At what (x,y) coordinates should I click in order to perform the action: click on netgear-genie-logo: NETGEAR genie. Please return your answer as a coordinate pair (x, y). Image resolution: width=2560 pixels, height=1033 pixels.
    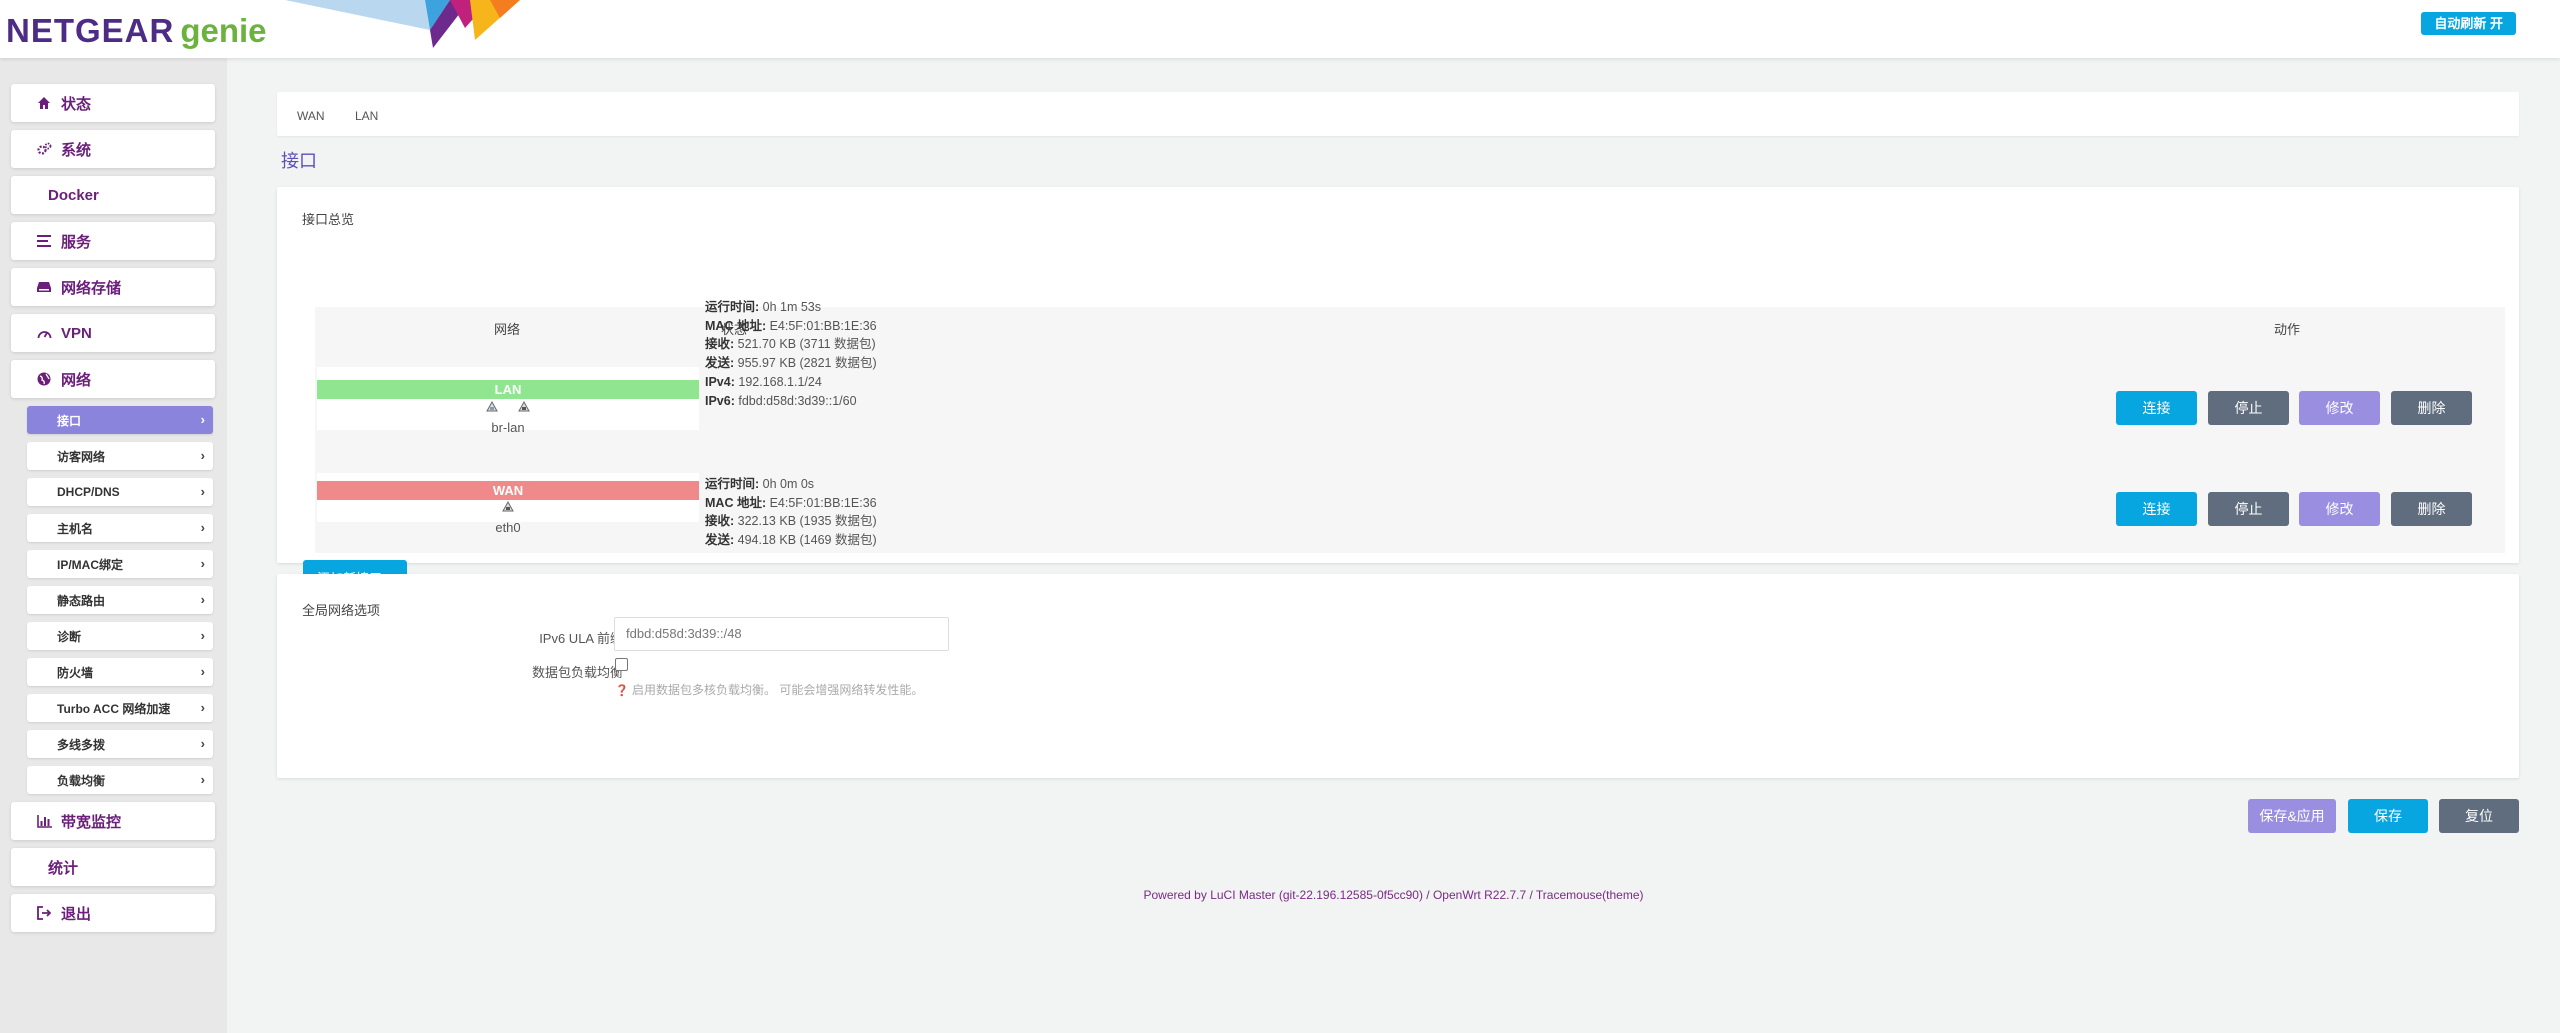
    Looking at the image, I should click on (136, 31).